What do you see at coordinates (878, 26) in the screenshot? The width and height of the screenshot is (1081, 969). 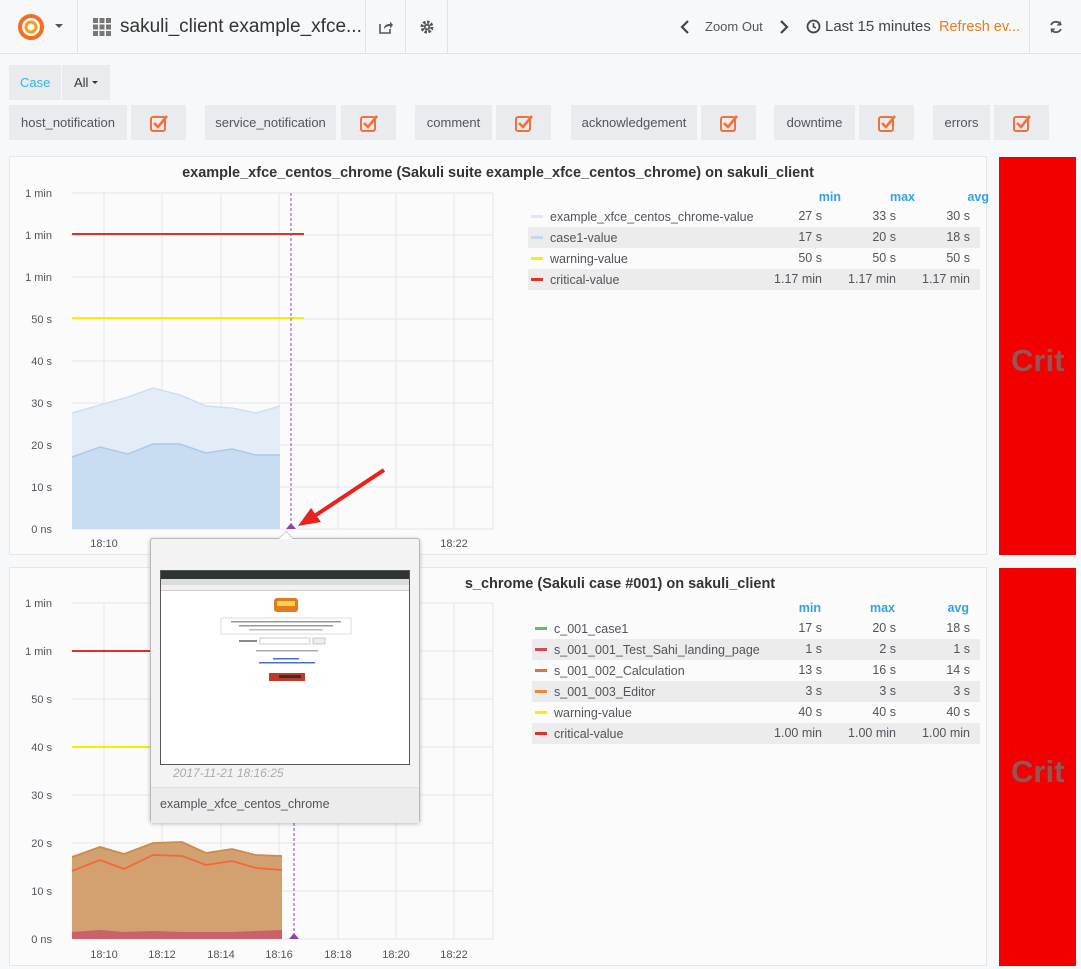 I see `time-range-label: Last 15 minutes` at bounding box center [878, 26].